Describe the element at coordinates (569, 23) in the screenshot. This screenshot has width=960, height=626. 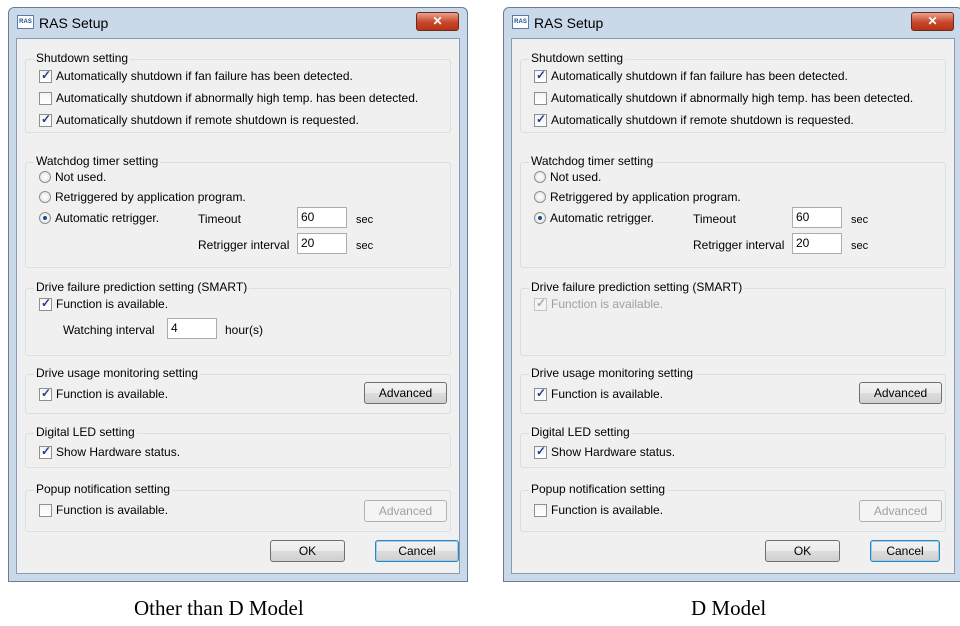
I see `dialog-title: RAS Setup` at that location.